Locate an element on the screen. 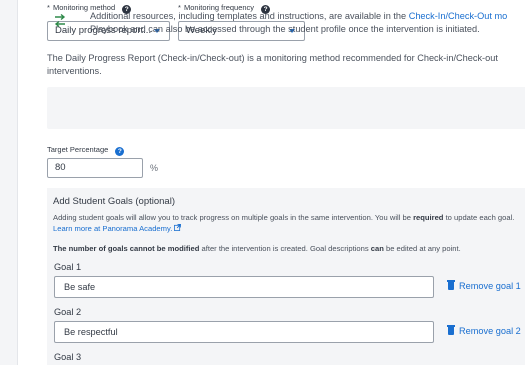 The width and height of the screenshot is (525, 365). goal-1-value: Be safe is located at coordinates (80, 287).